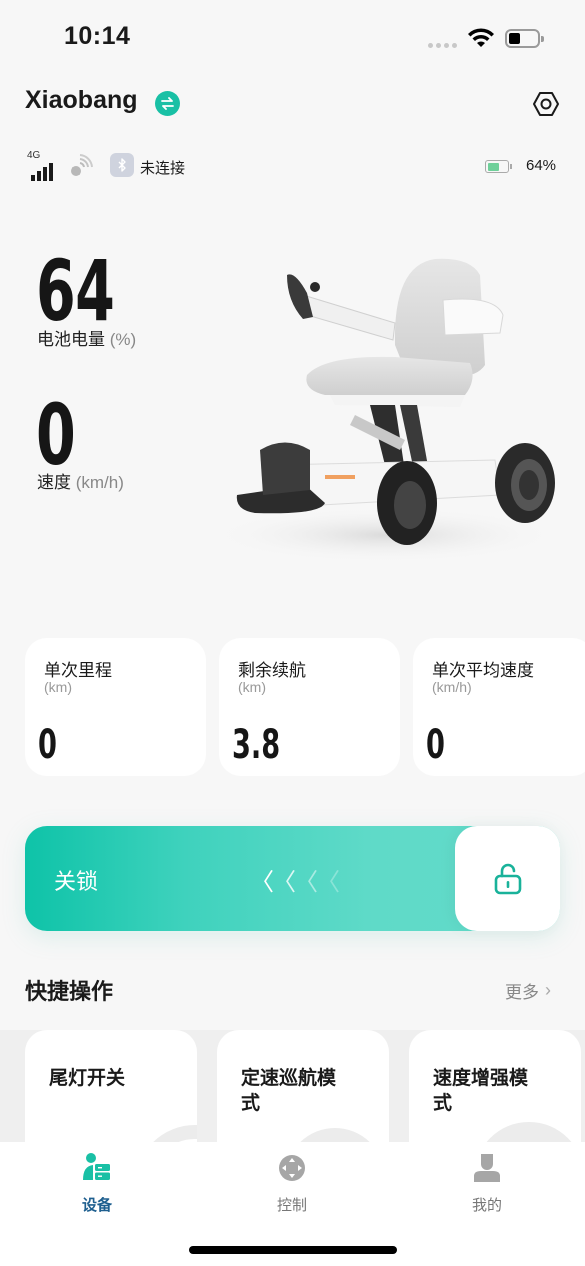 The width and height of the screenshot is (585, 1266). Describe the element at coordinates (40, 165) in the screenshot. I see `cellular-signal-icon: 4G` at that location.